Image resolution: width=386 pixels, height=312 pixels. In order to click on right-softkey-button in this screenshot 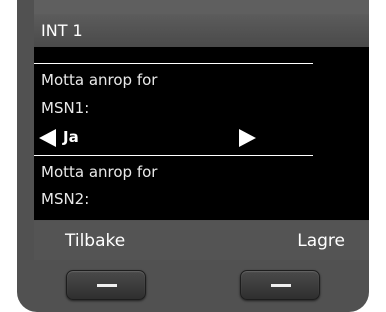, I will do `click(280, 285)`.